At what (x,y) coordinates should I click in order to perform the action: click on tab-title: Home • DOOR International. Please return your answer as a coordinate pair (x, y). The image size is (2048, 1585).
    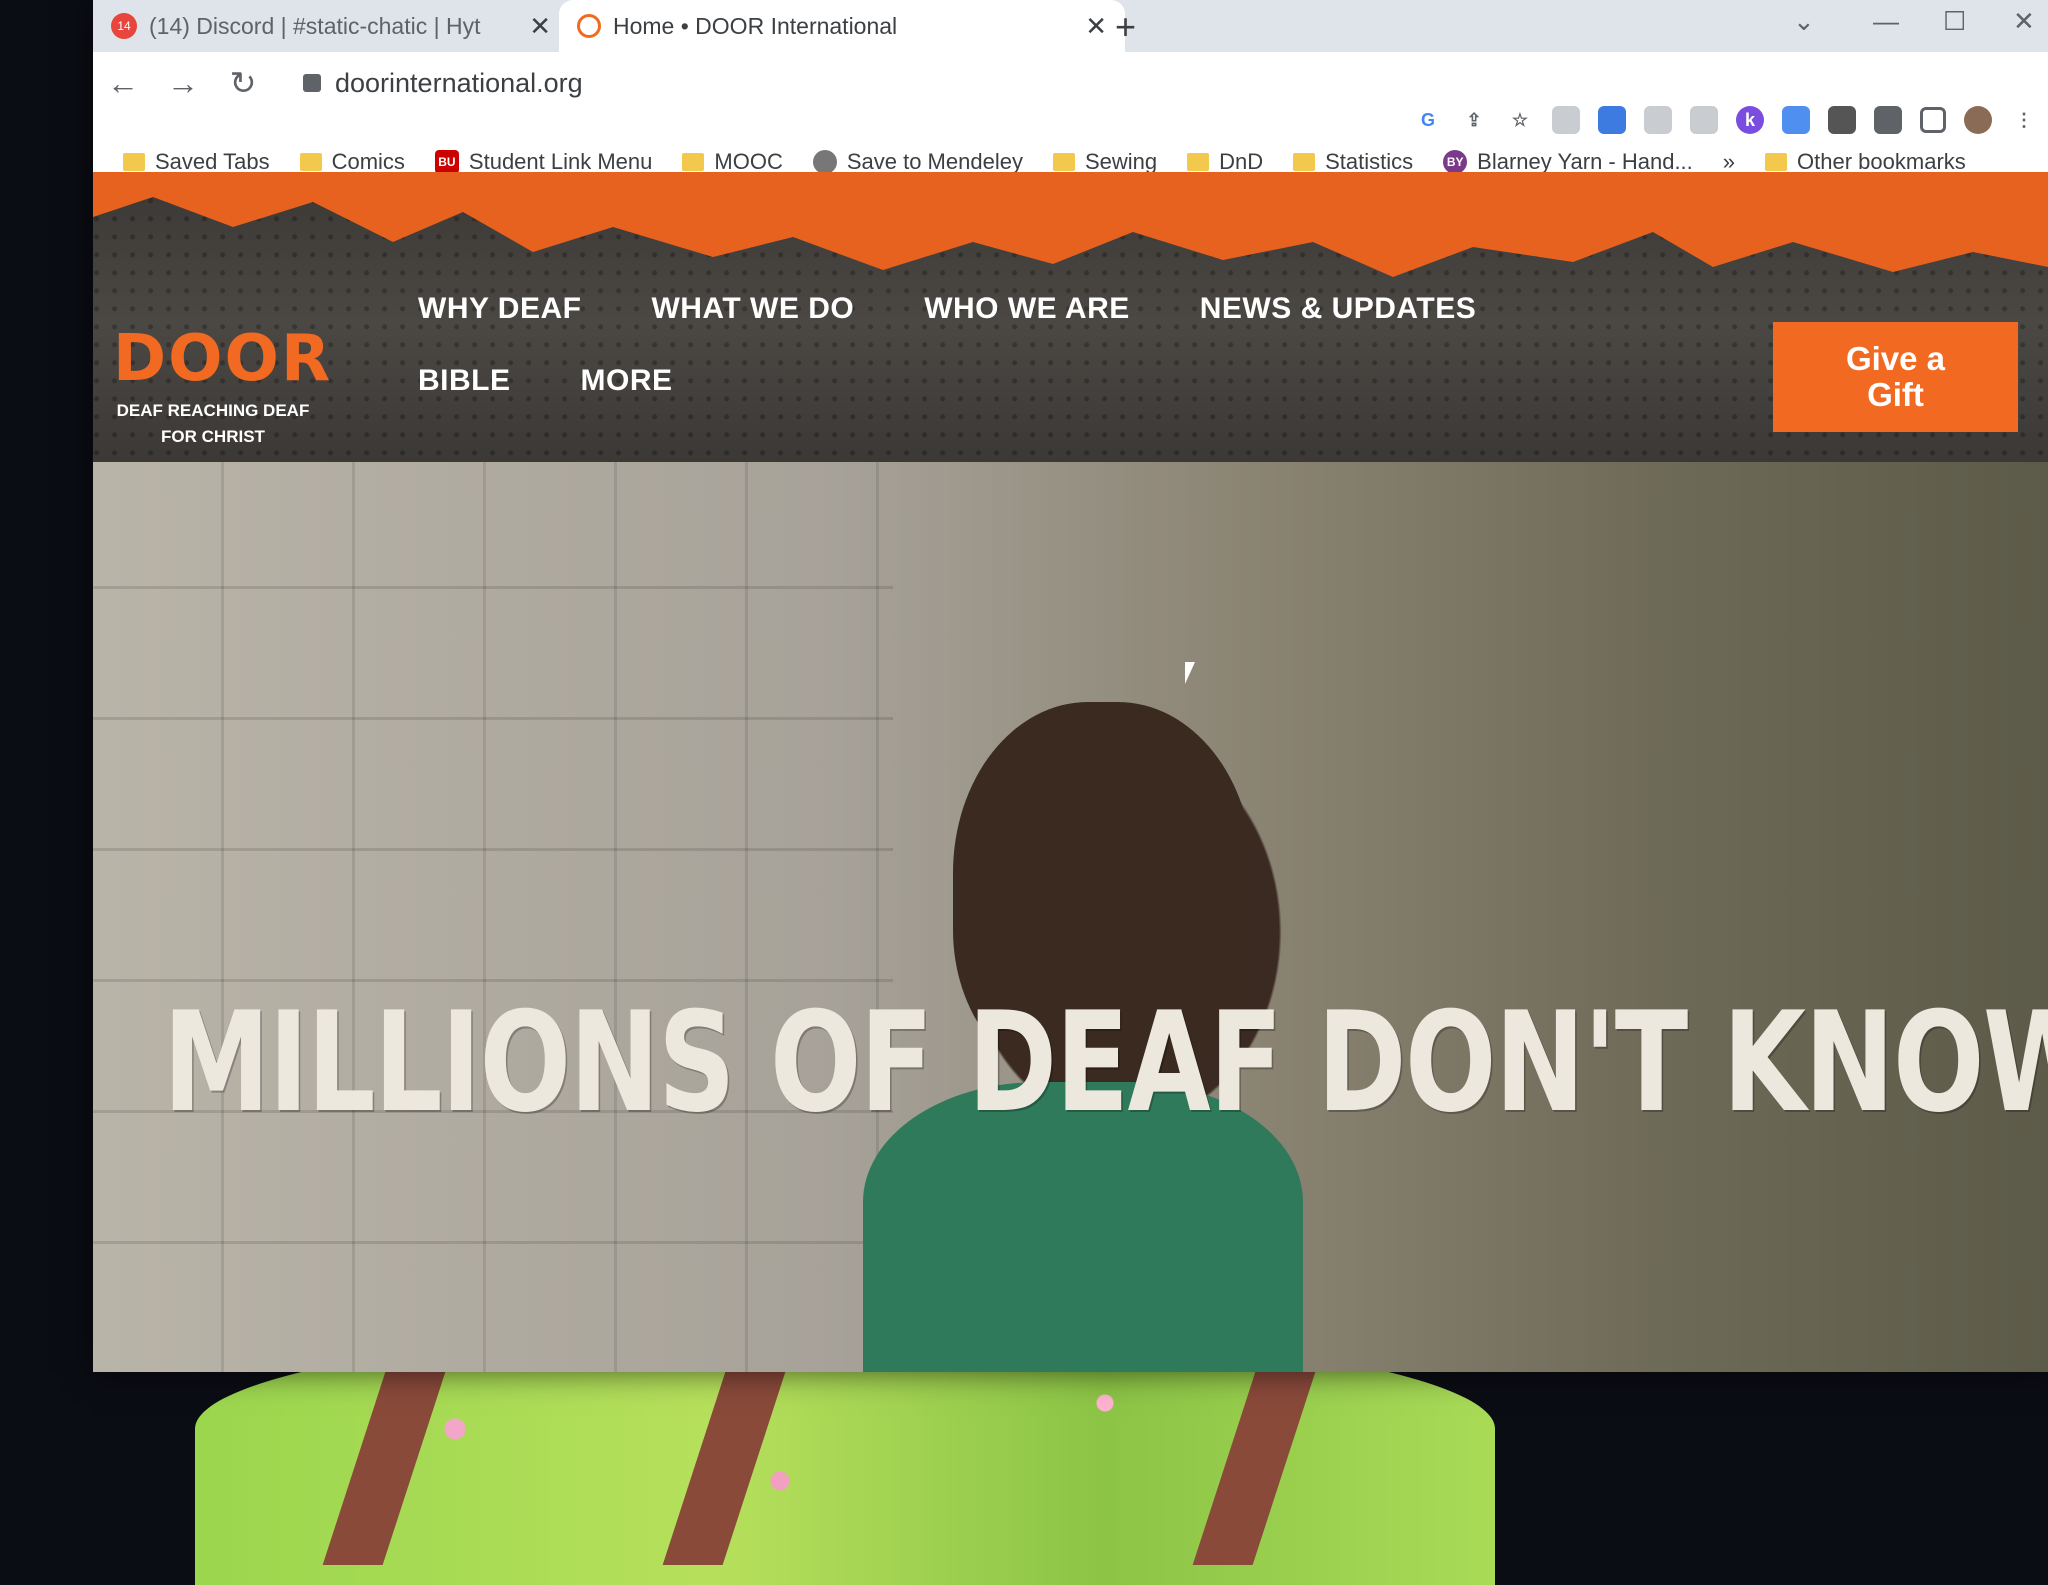
    Looking at the image, I should click on (755, 25).